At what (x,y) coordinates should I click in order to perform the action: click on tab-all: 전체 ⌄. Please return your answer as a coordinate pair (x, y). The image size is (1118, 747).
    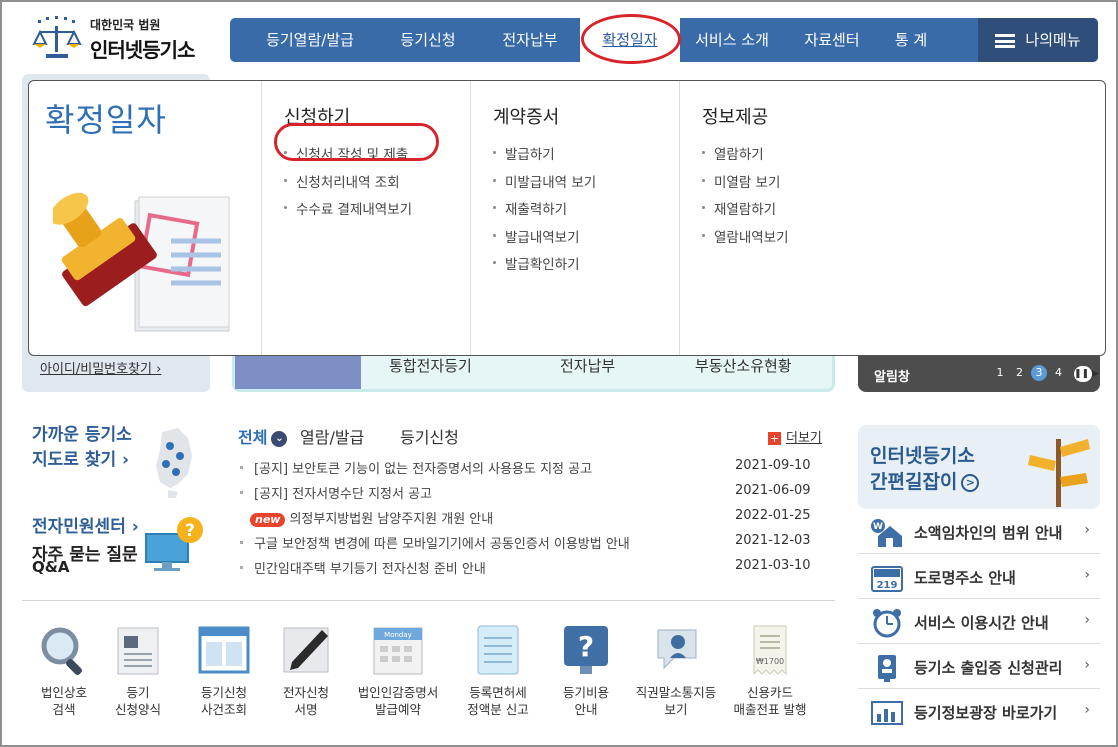
    Looking at the image, I should click on (263, 436).